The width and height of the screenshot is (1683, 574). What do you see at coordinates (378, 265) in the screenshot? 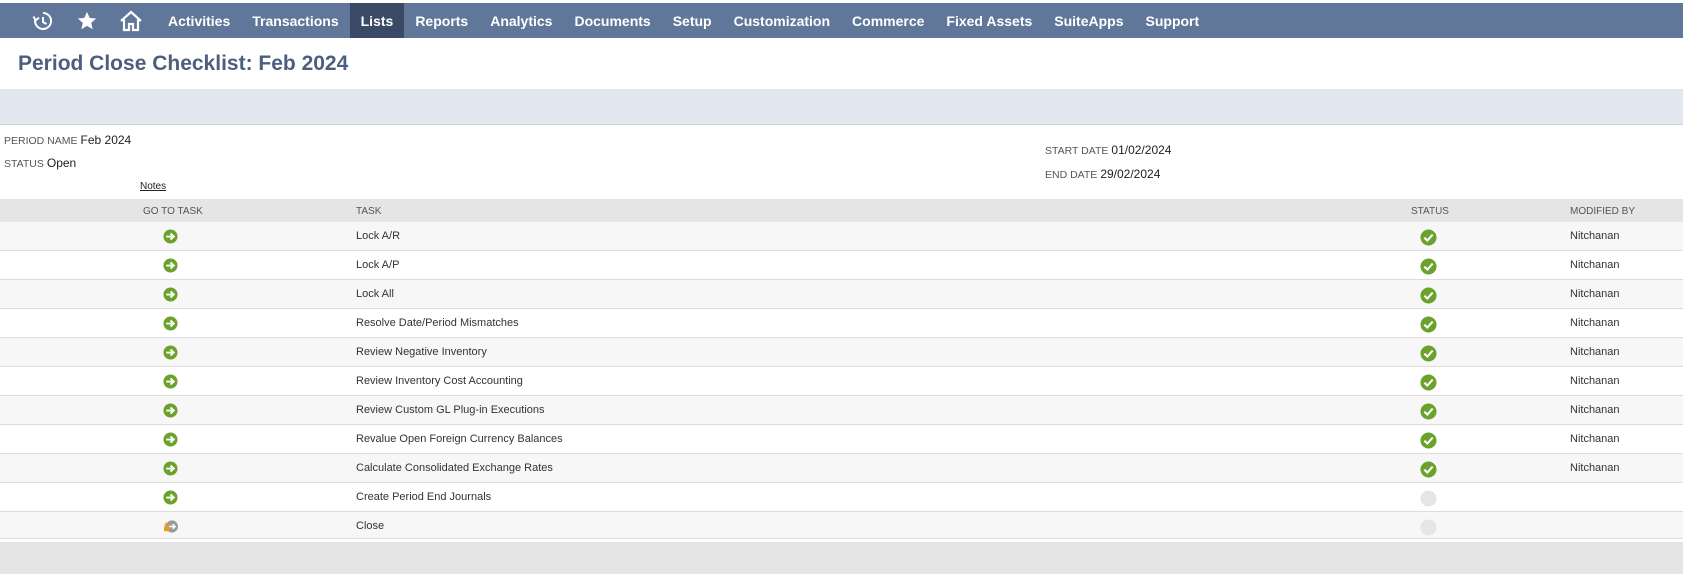
I see `task-name: Lock A/P` at bounding box center [378, 265].